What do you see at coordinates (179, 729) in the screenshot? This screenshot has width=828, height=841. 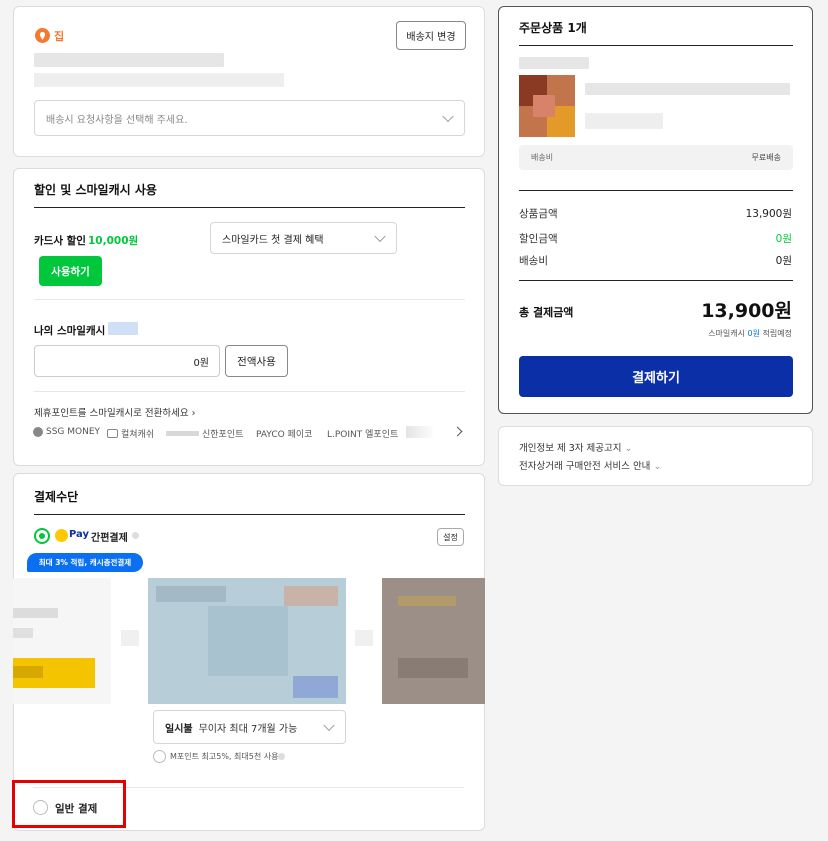 I see `installment-label: 일시불` at bounding box center [179, 729].